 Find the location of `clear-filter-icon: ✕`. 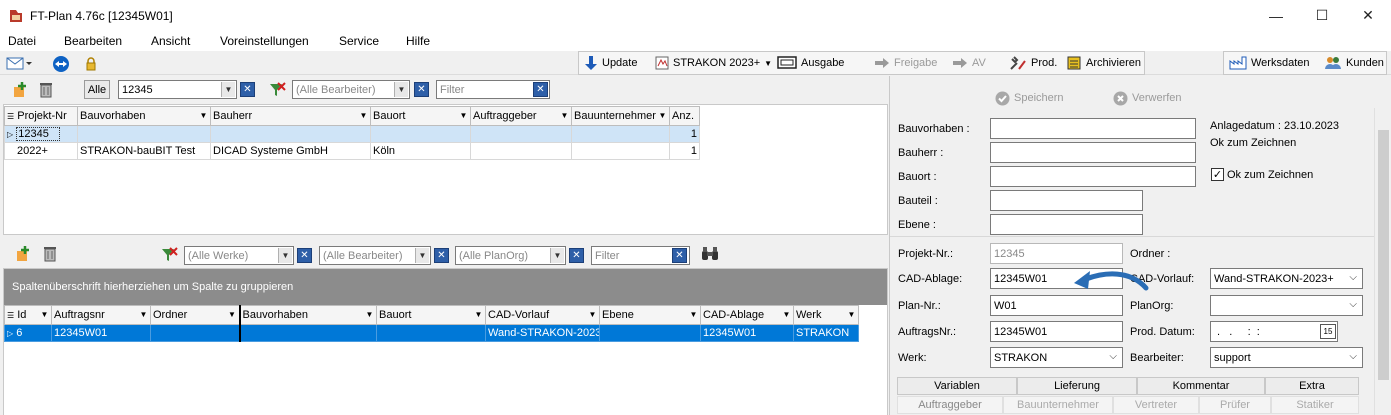

clear-filter-icon: ✕ is located at coordinates (540, 89).